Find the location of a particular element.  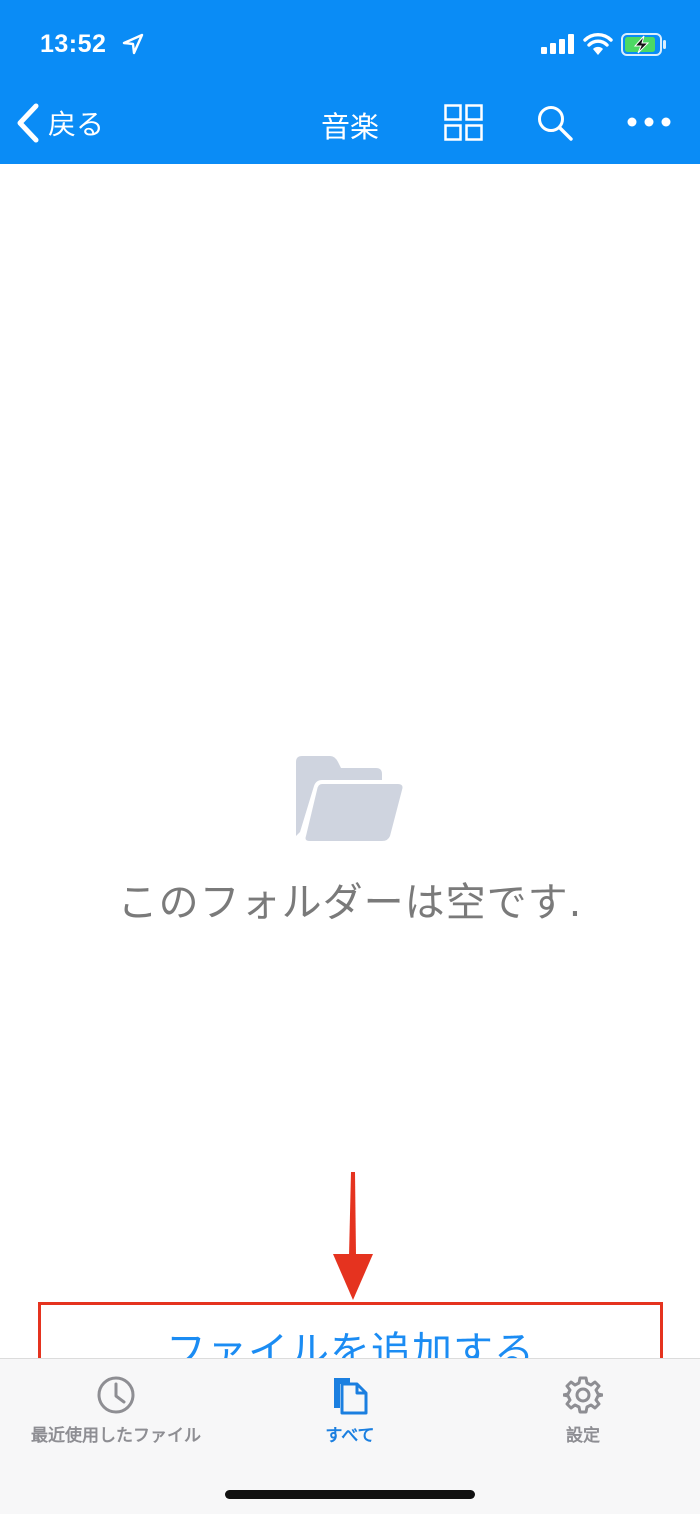

tab-recent-files-label: 最近使用したファイル is located at coordinates (116, 1436).